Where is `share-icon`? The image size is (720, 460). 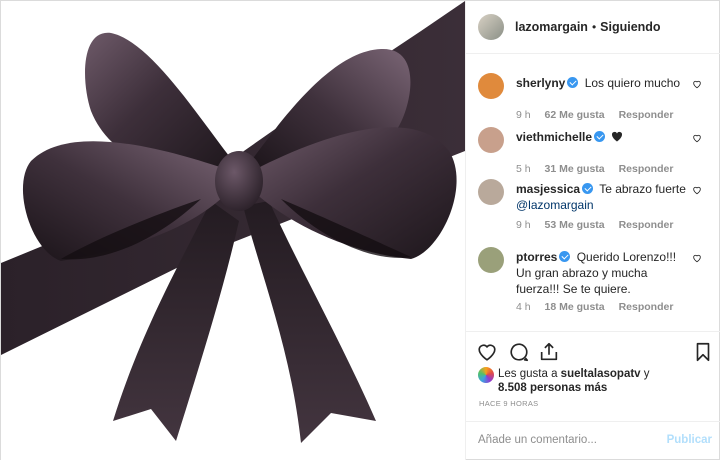
share-icon is located at coordinates (549, 352).